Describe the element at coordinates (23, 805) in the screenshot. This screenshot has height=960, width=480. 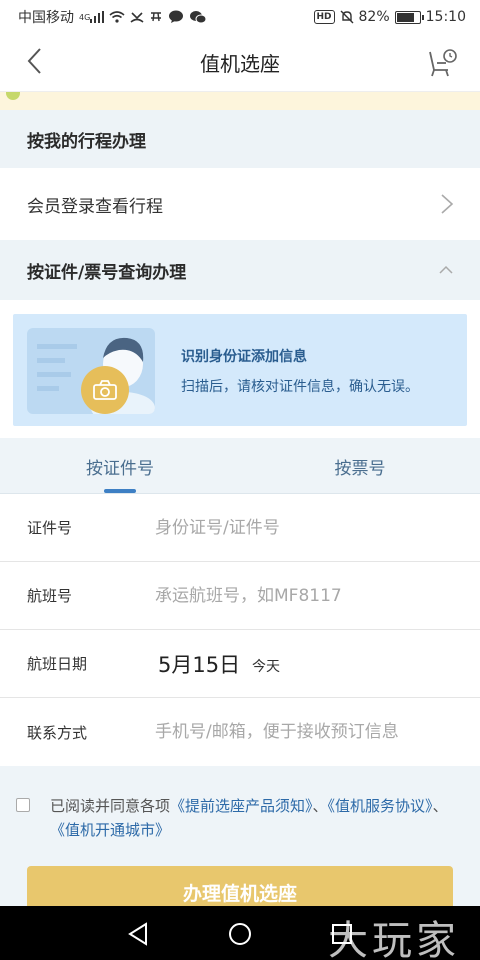
I see `agreement-checkbox` at that location.